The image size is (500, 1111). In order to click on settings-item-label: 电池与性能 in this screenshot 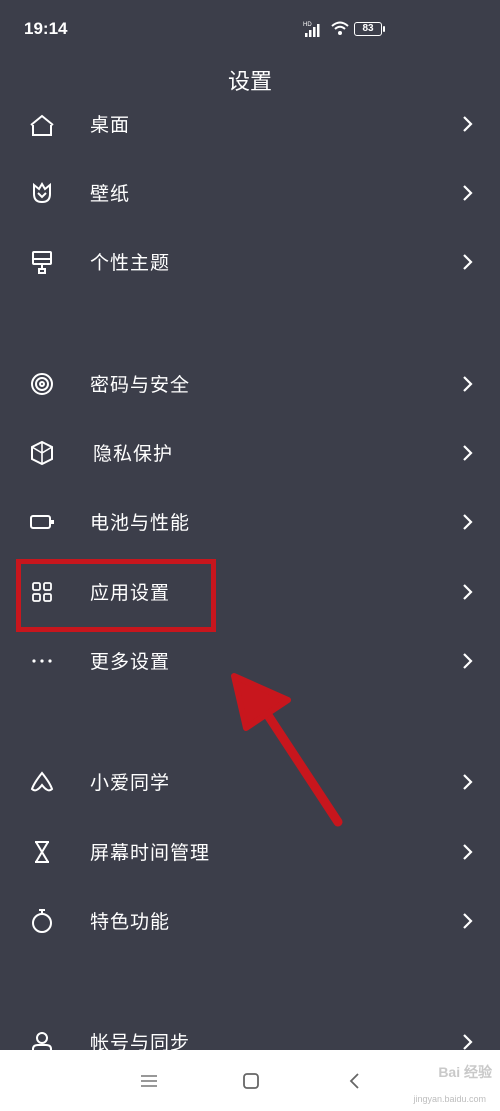, I will do `click(140, 523)`.